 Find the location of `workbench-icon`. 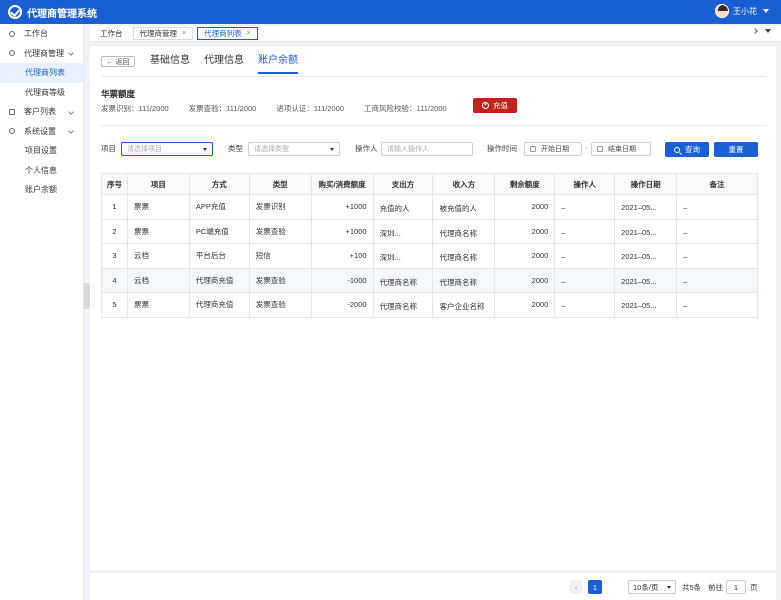

workbench-icon is located at coordinates (12, 33).